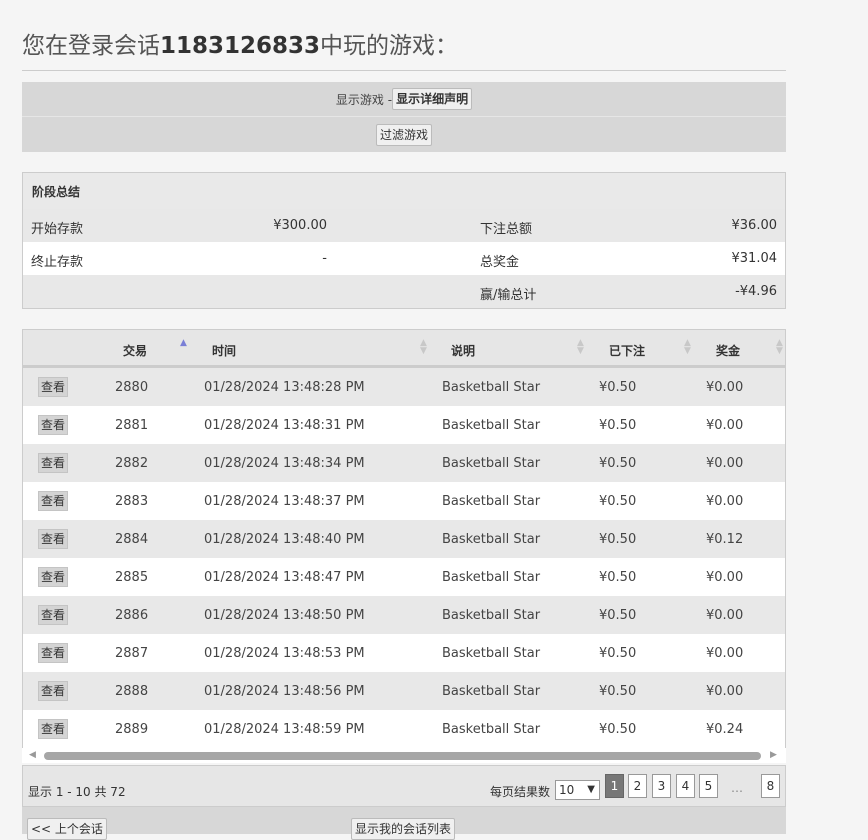 The width and height of the screenshot is (868, 840). What do you see at coordinates (591, 789) in the screenshot?
I see `chevron-down-icon: ▼` at bounding box center [591, 789].